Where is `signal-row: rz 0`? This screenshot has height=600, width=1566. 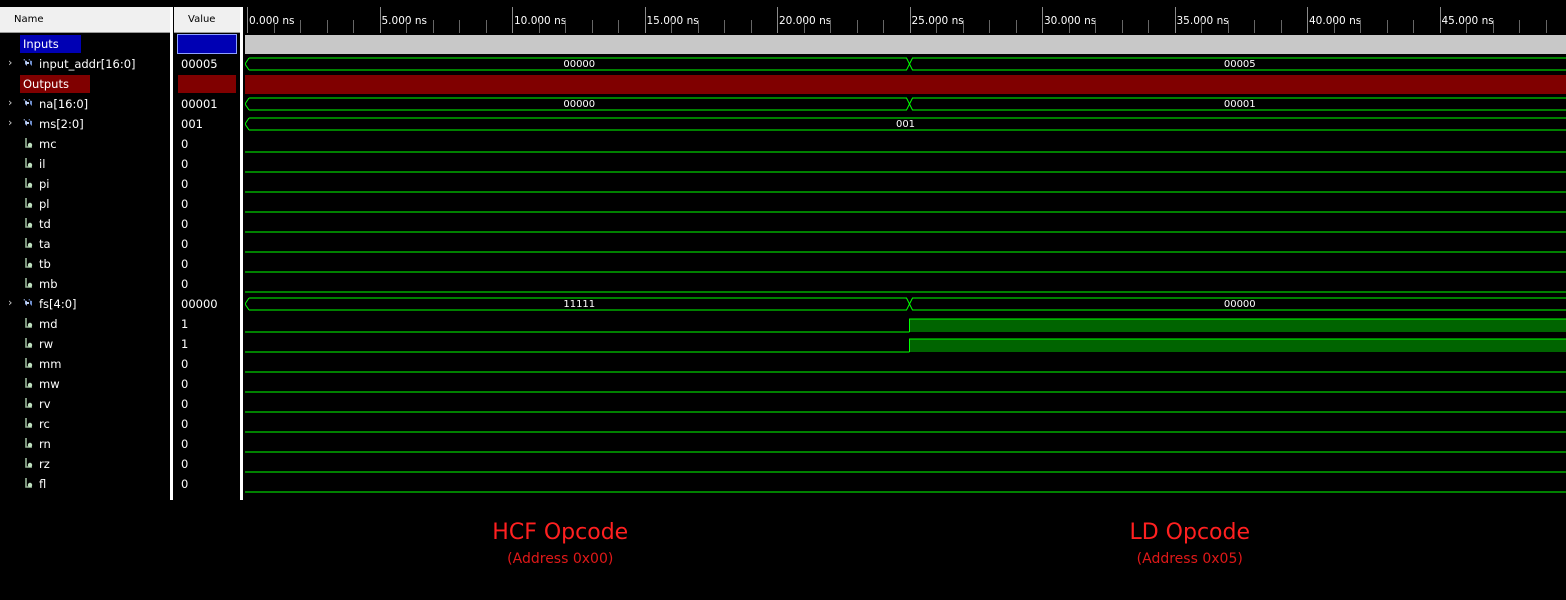 signal-row: rz 0 is located at coordinates (122, 464).